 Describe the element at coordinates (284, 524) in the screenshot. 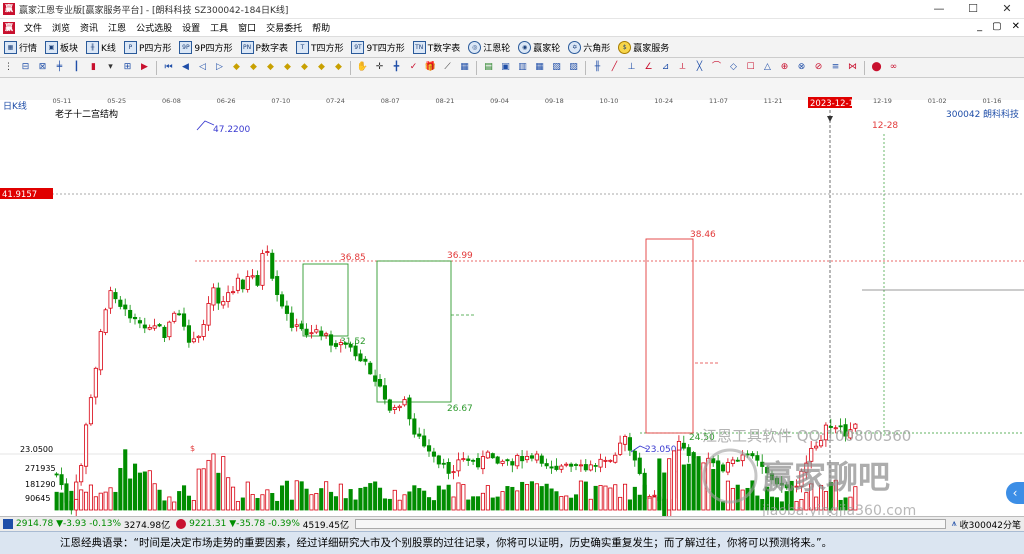

I see `sz-index-pct: -0.39%` at that location.